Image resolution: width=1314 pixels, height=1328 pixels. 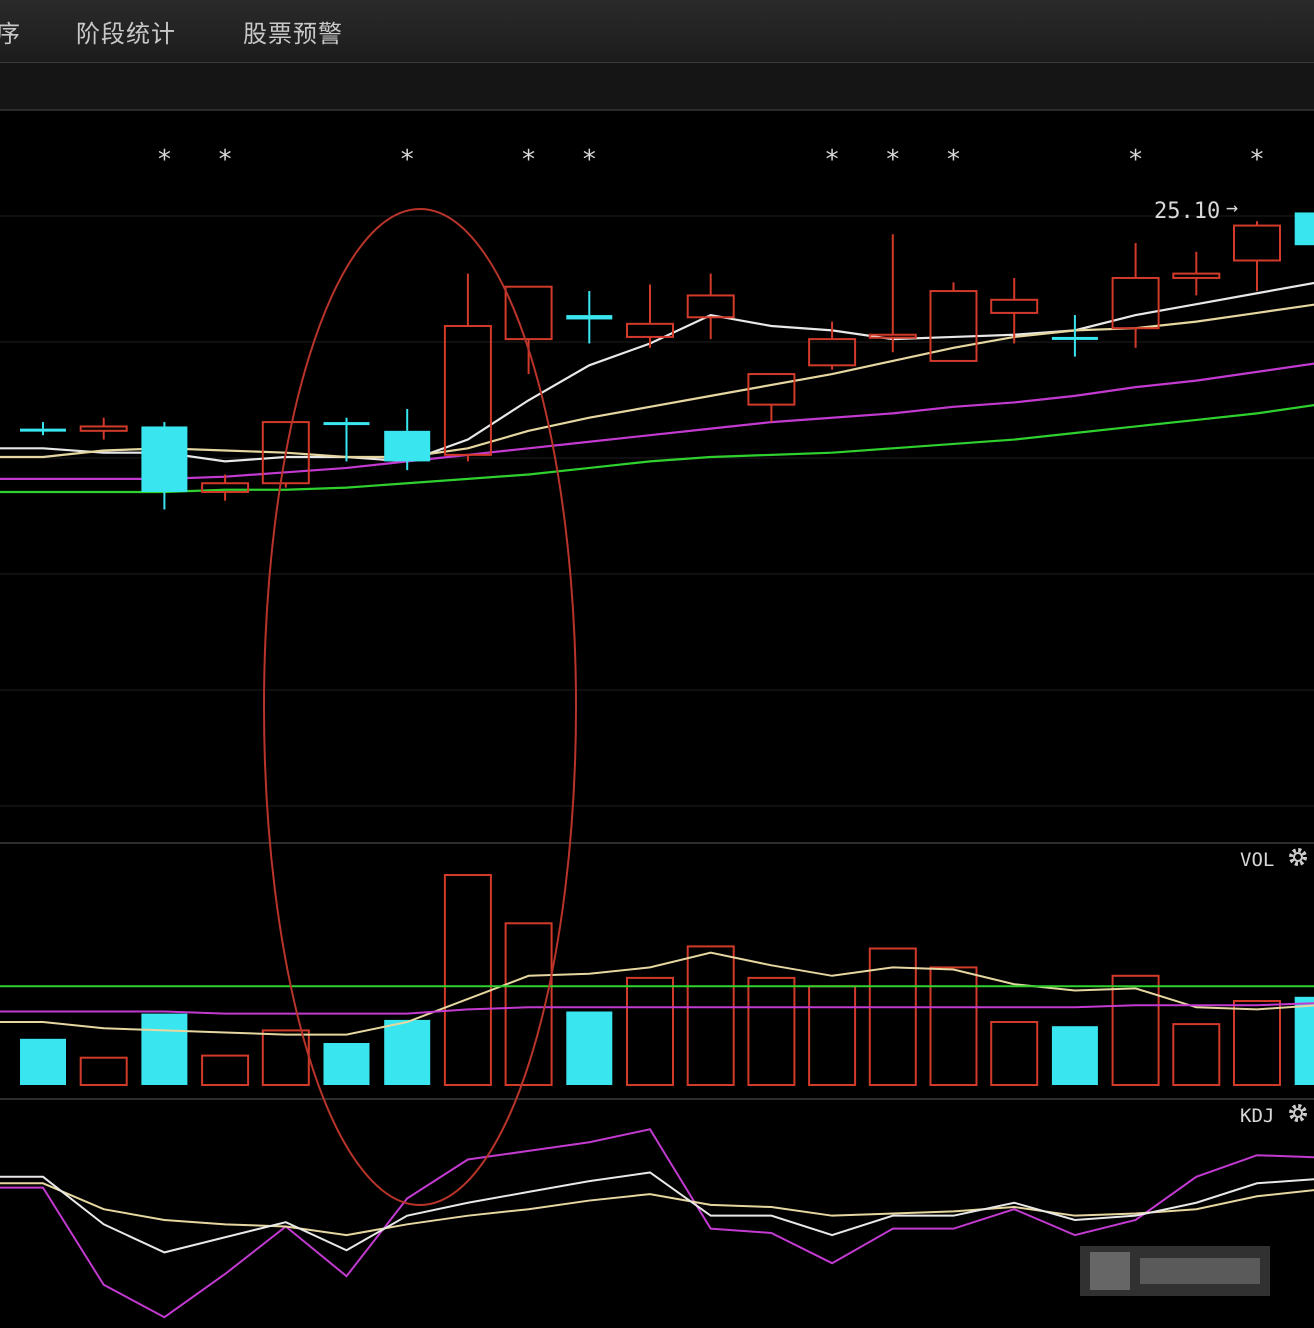 I want to click on ma20-line, so click(x=657, y=421).